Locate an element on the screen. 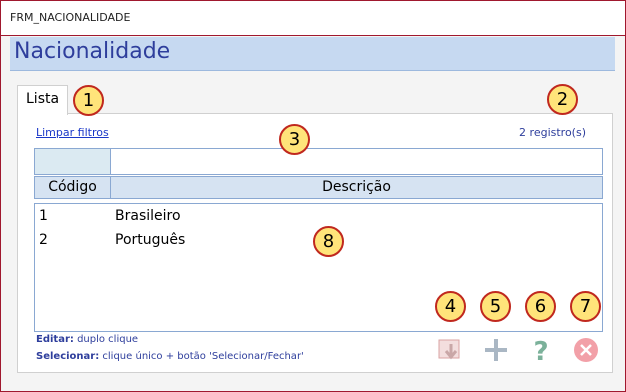 This screenshot has width=626, height=392. tab-lista: Lista is located at coordinates (42, 100).